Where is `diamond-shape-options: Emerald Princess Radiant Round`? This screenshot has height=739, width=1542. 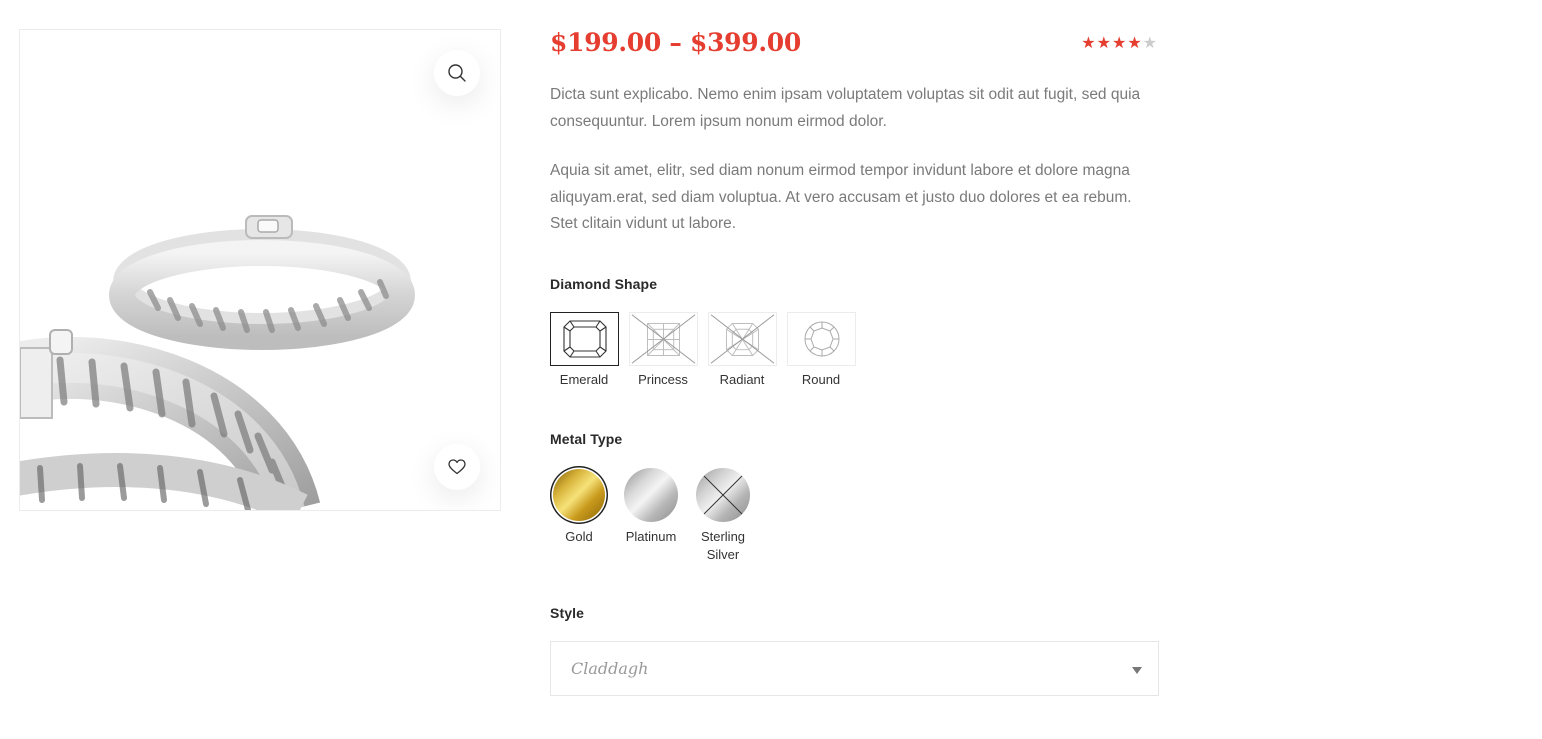 diamond-shape-options: Emerald Princess Radiant Round is located at coordinates (854, 349).